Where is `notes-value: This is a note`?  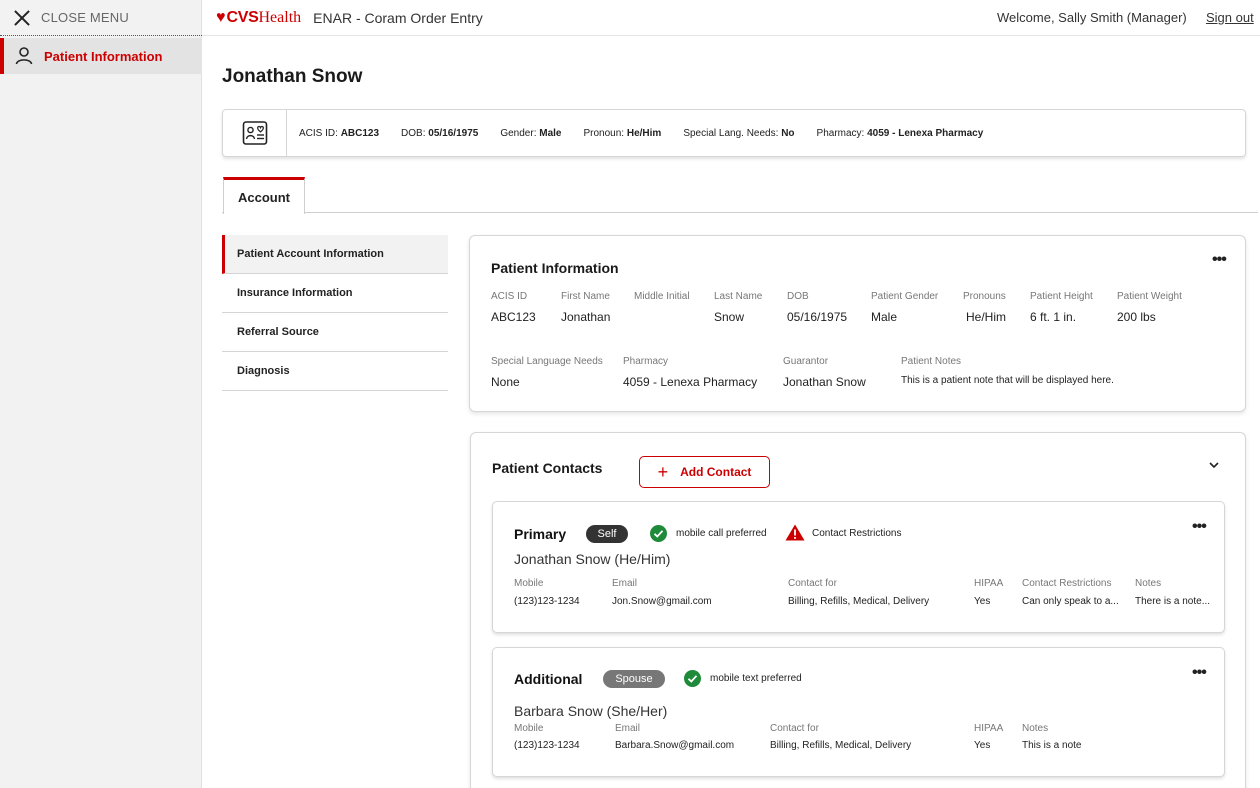 notes-value: This is a note is located at coordinates (1052, 745).